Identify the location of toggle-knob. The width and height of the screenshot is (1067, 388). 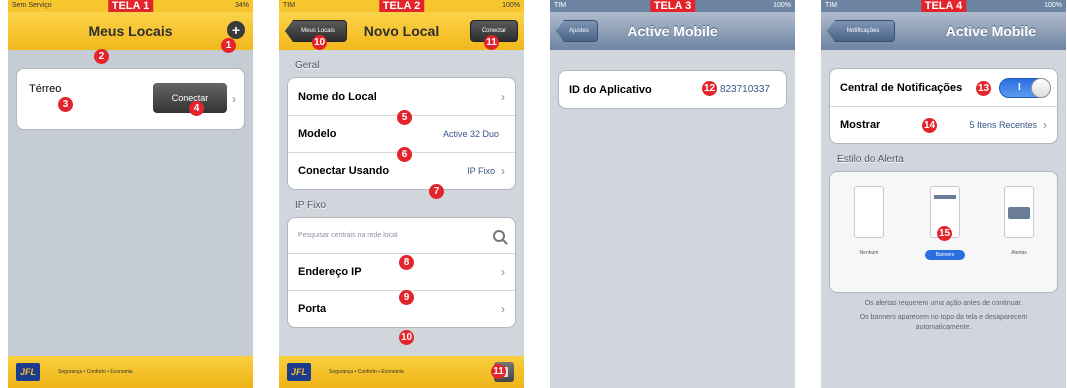
(1041, 87).